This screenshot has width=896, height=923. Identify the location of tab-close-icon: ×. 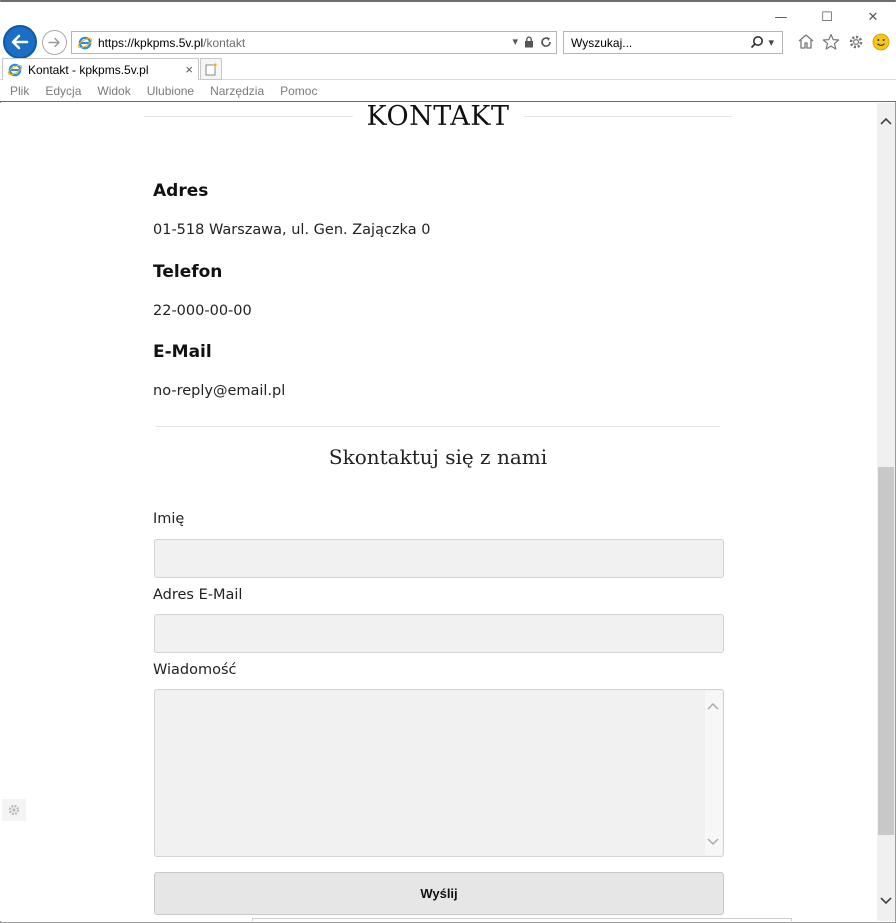
(189, 69).